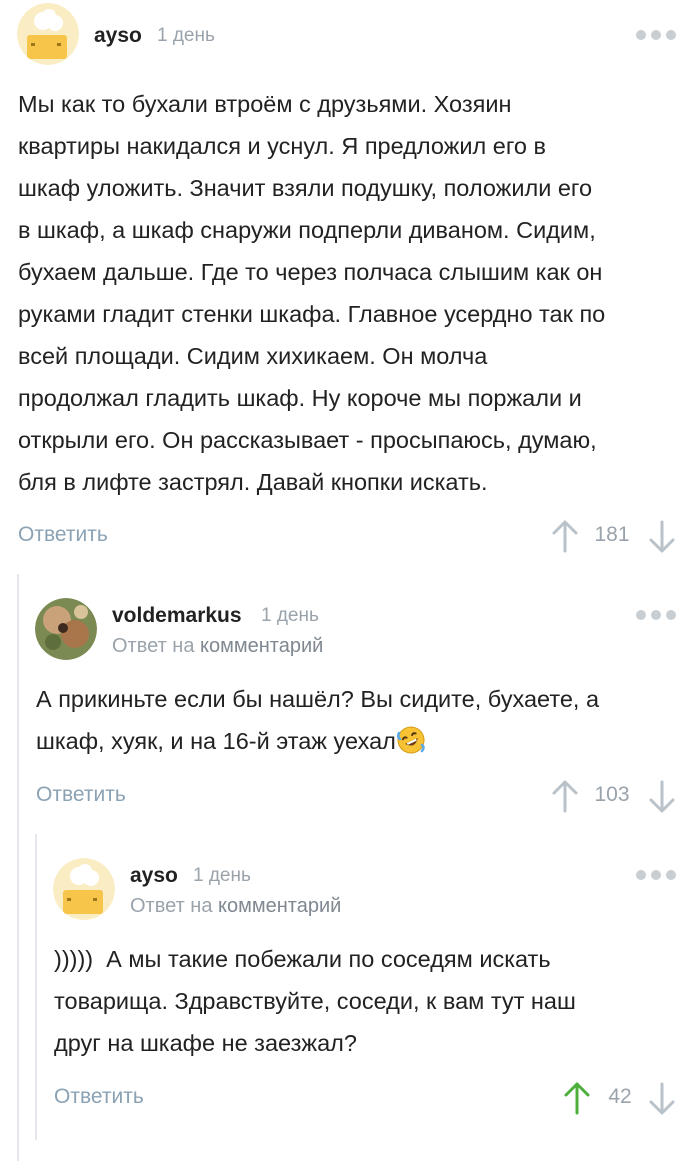 The height and width of the screenshot is (1161, 700). I want to click on comment-time: 1 день, so click(222, 875).